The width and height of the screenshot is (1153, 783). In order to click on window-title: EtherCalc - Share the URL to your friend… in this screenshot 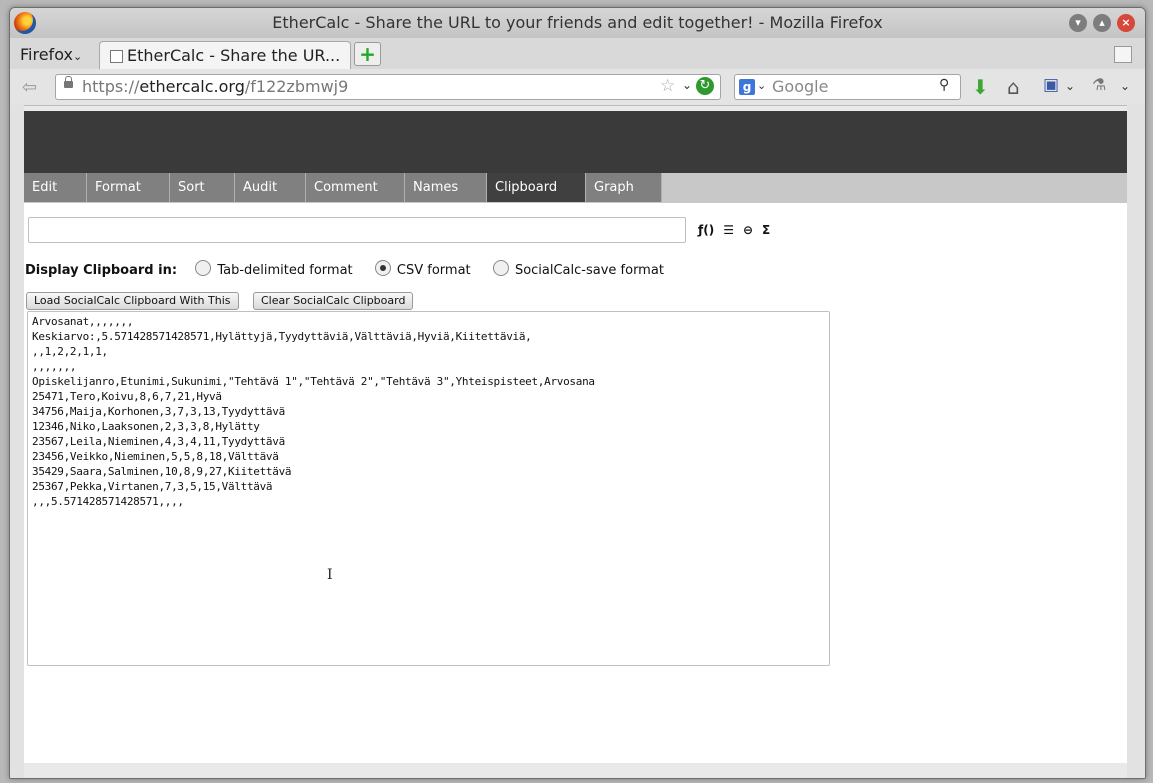, I will do `click(577, 22)`.